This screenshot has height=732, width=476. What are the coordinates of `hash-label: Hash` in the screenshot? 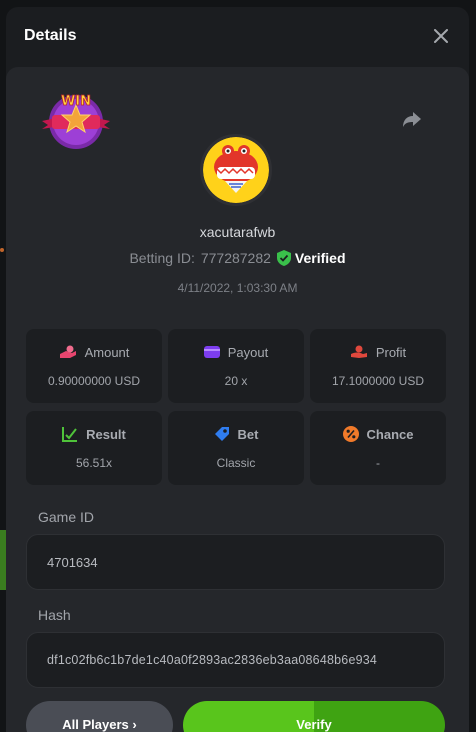 It's located at (54, 615).